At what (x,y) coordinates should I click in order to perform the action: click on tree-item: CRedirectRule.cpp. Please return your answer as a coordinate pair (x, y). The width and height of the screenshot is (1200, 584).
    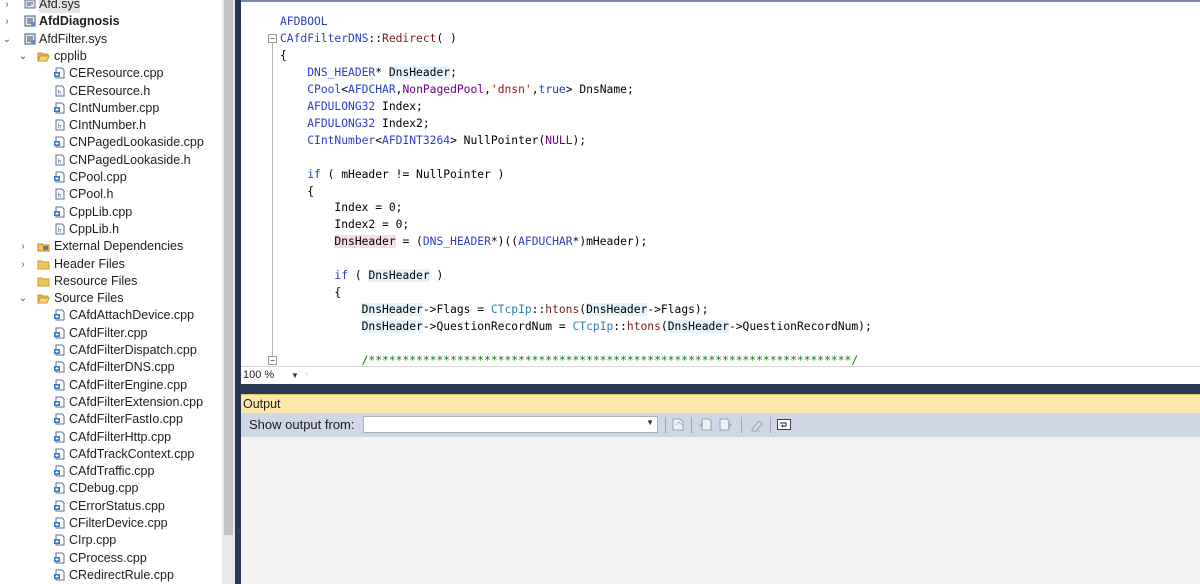
    Looking at the image, I should click on (111, 575).